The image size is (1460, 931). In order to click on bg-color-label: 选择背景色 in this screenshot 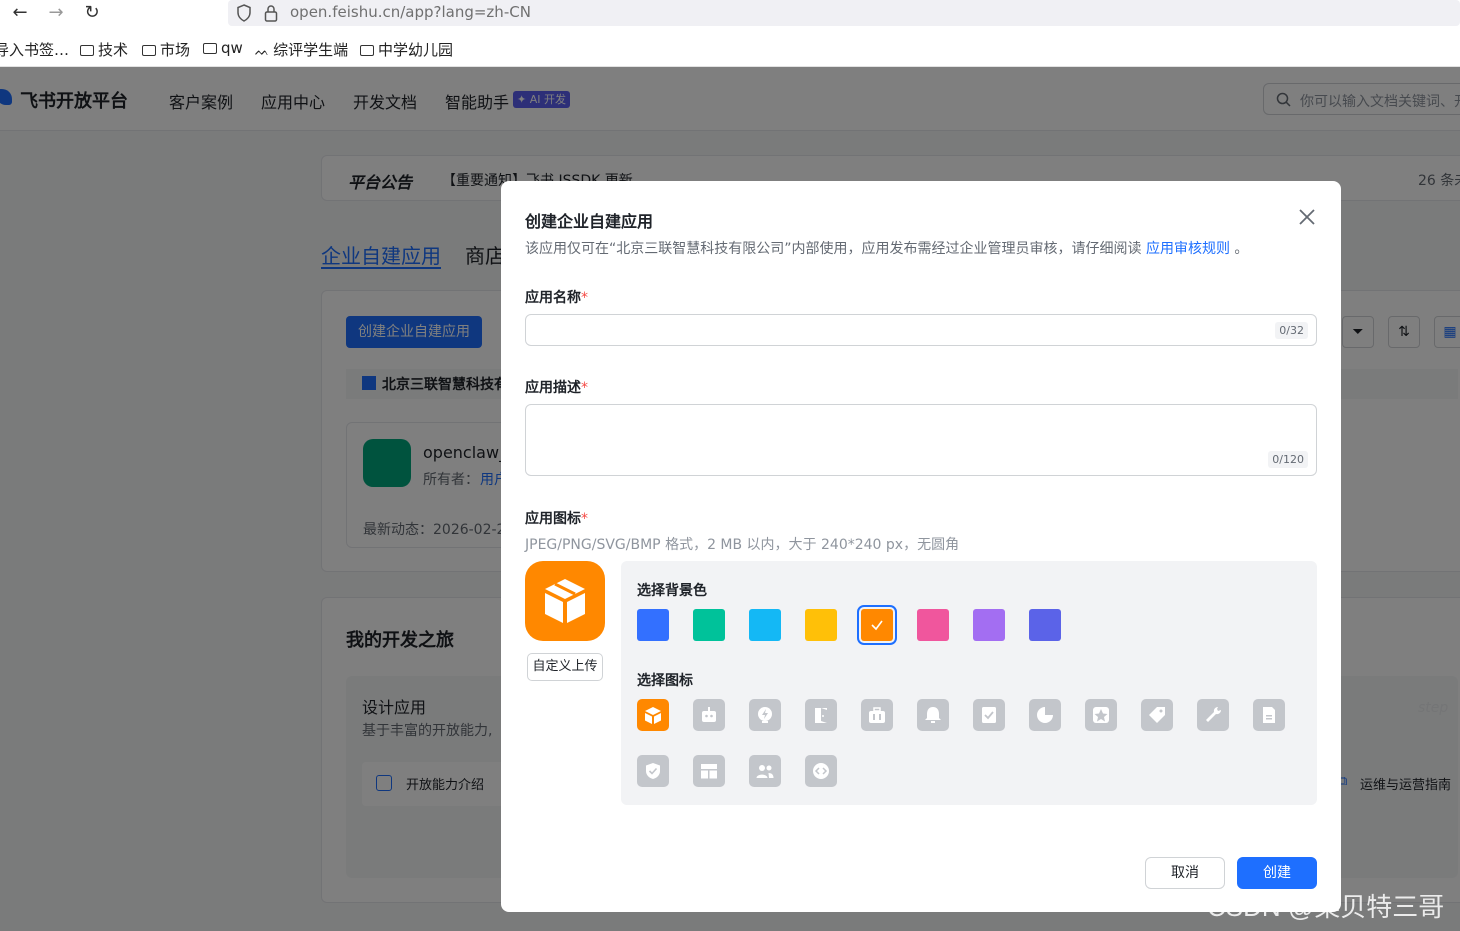, I will do `click(672, 591)`.